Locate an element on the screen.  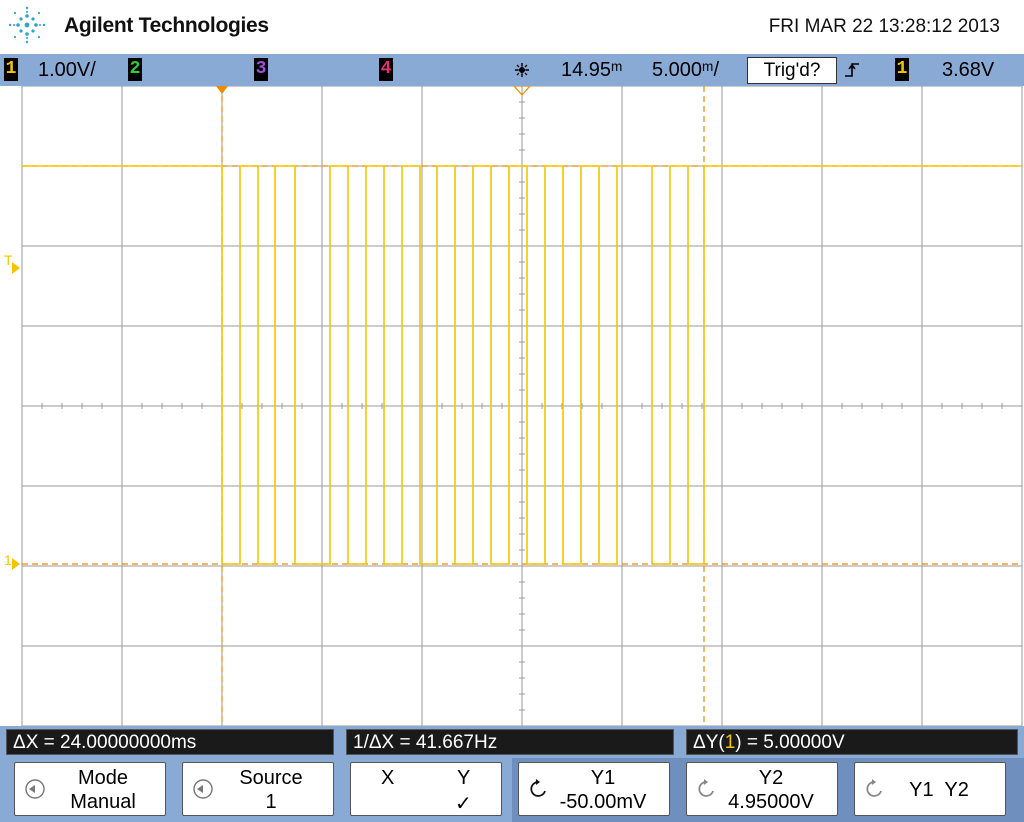
mode-value: Manual is located at coordinates (103, 802).